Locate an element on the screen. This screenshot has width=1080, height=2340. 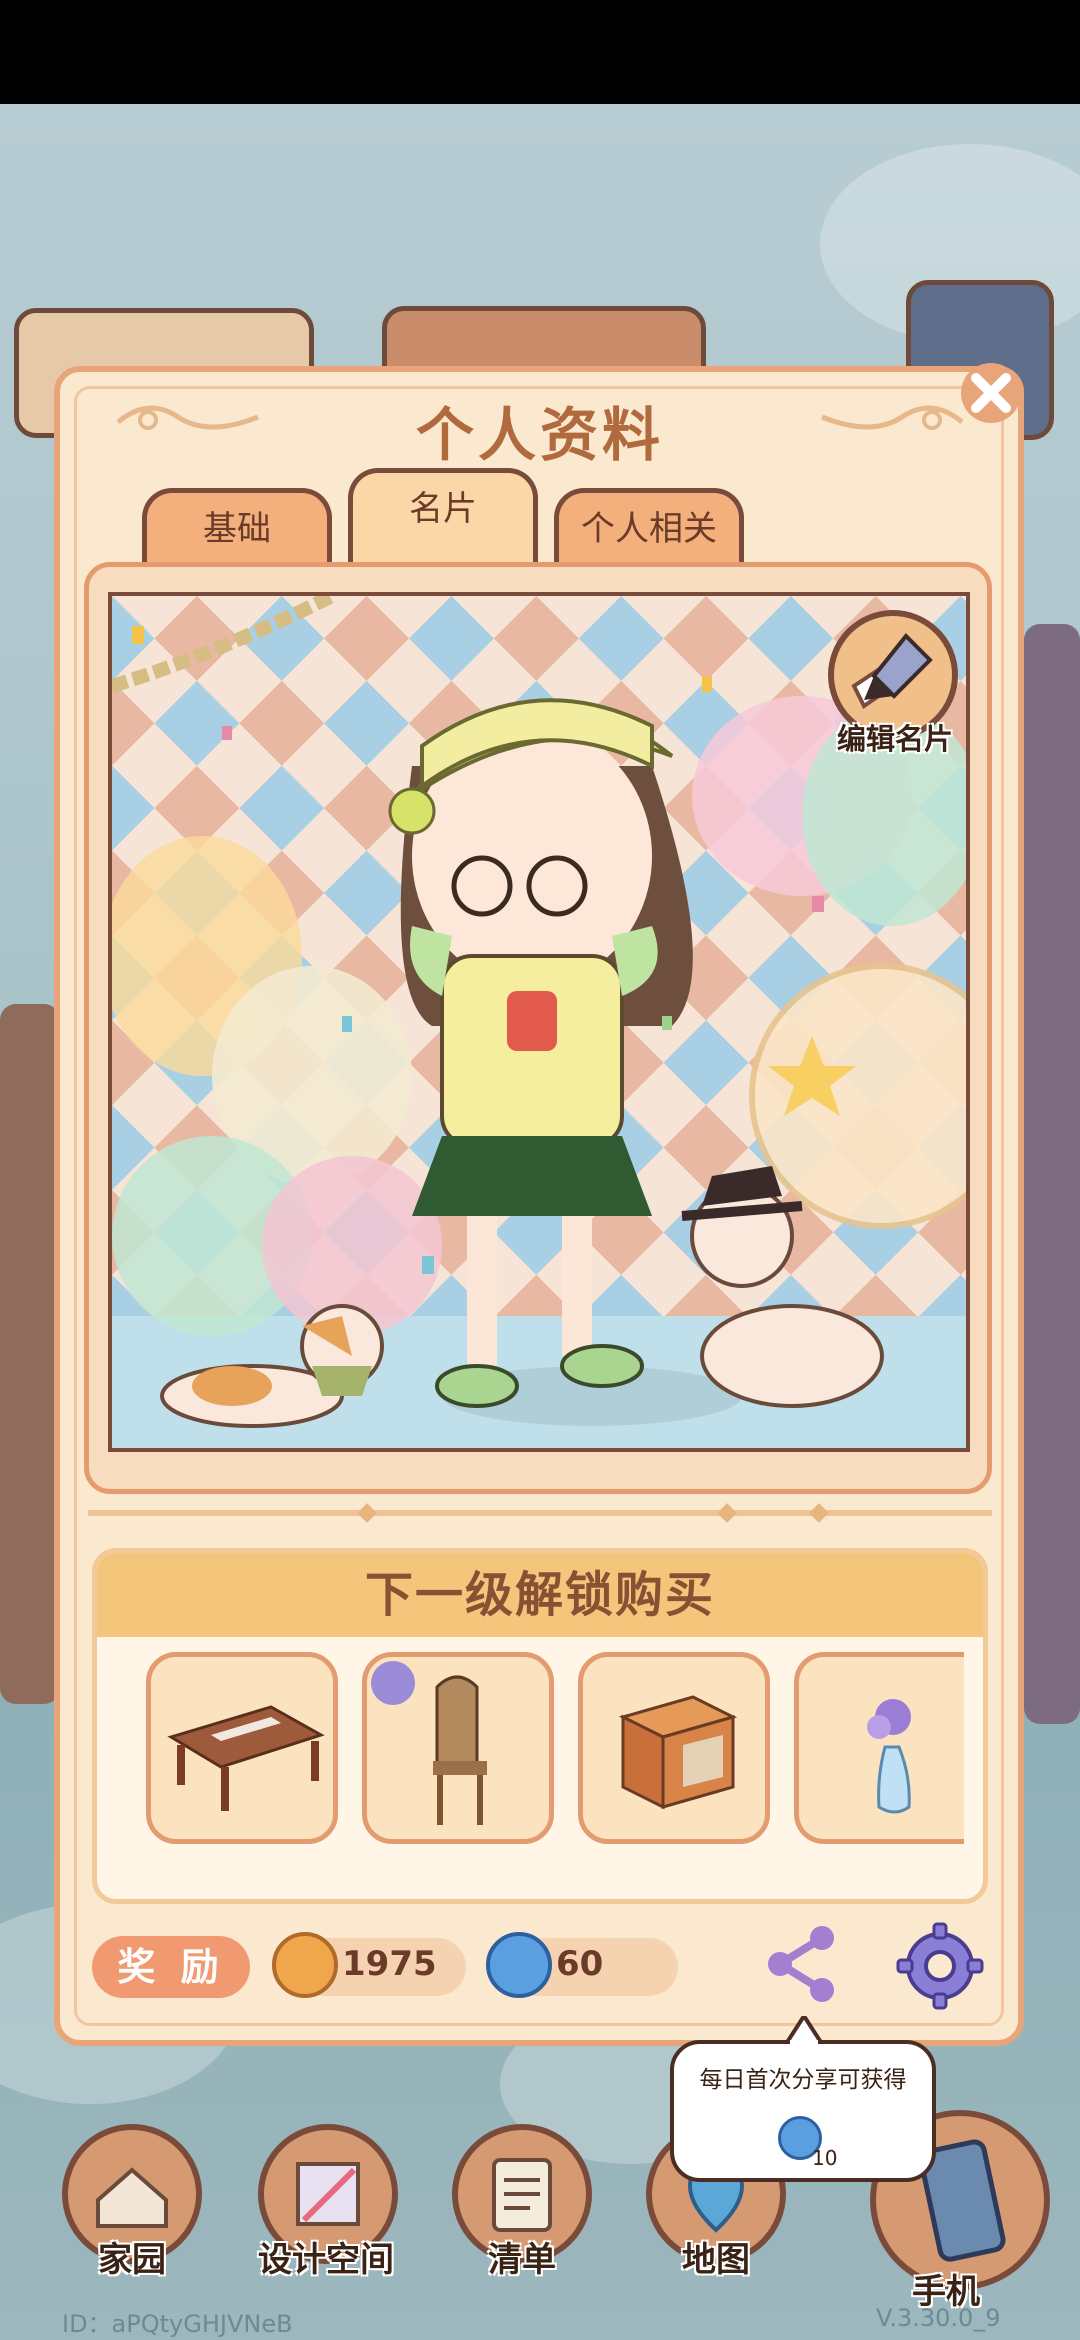
tab-personal-label: 个人相关 is located at coordinates (649, 529).